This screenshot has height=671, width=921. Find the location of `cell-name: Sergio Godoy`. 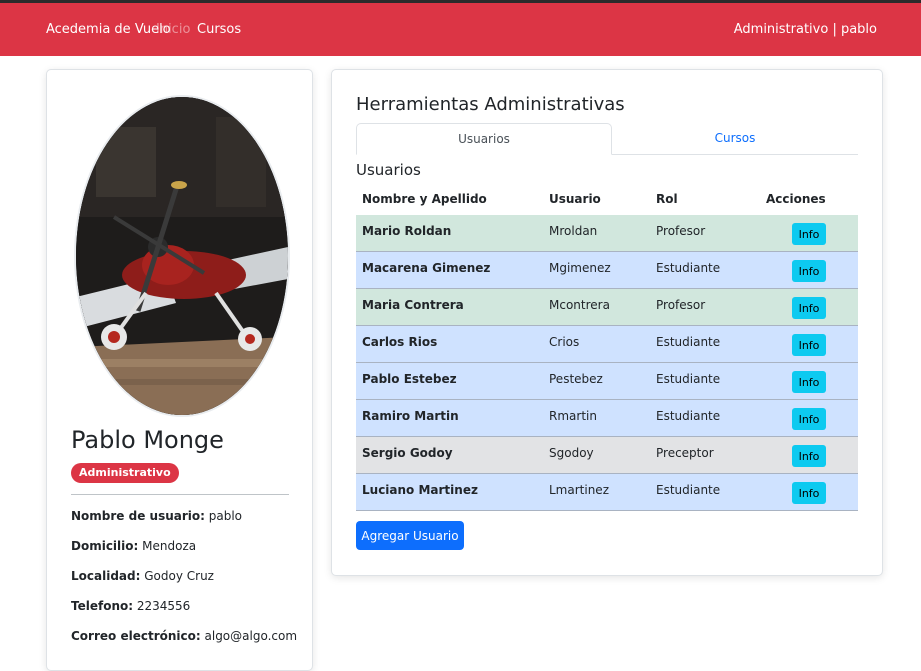

cell-name: Sergio Godoy is located at coordinates (407, 453).